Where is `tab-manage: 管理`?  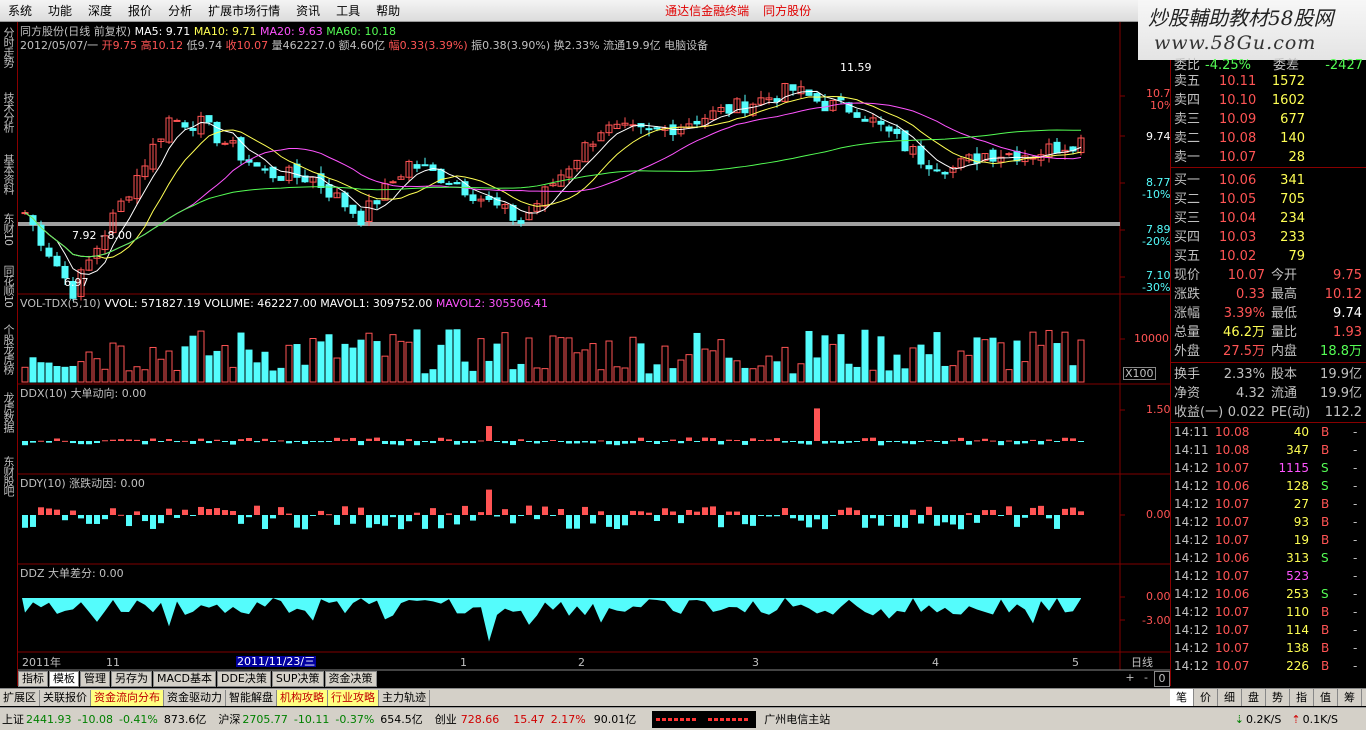 tab-manage: 管理 is located at coordinates (95, 679).